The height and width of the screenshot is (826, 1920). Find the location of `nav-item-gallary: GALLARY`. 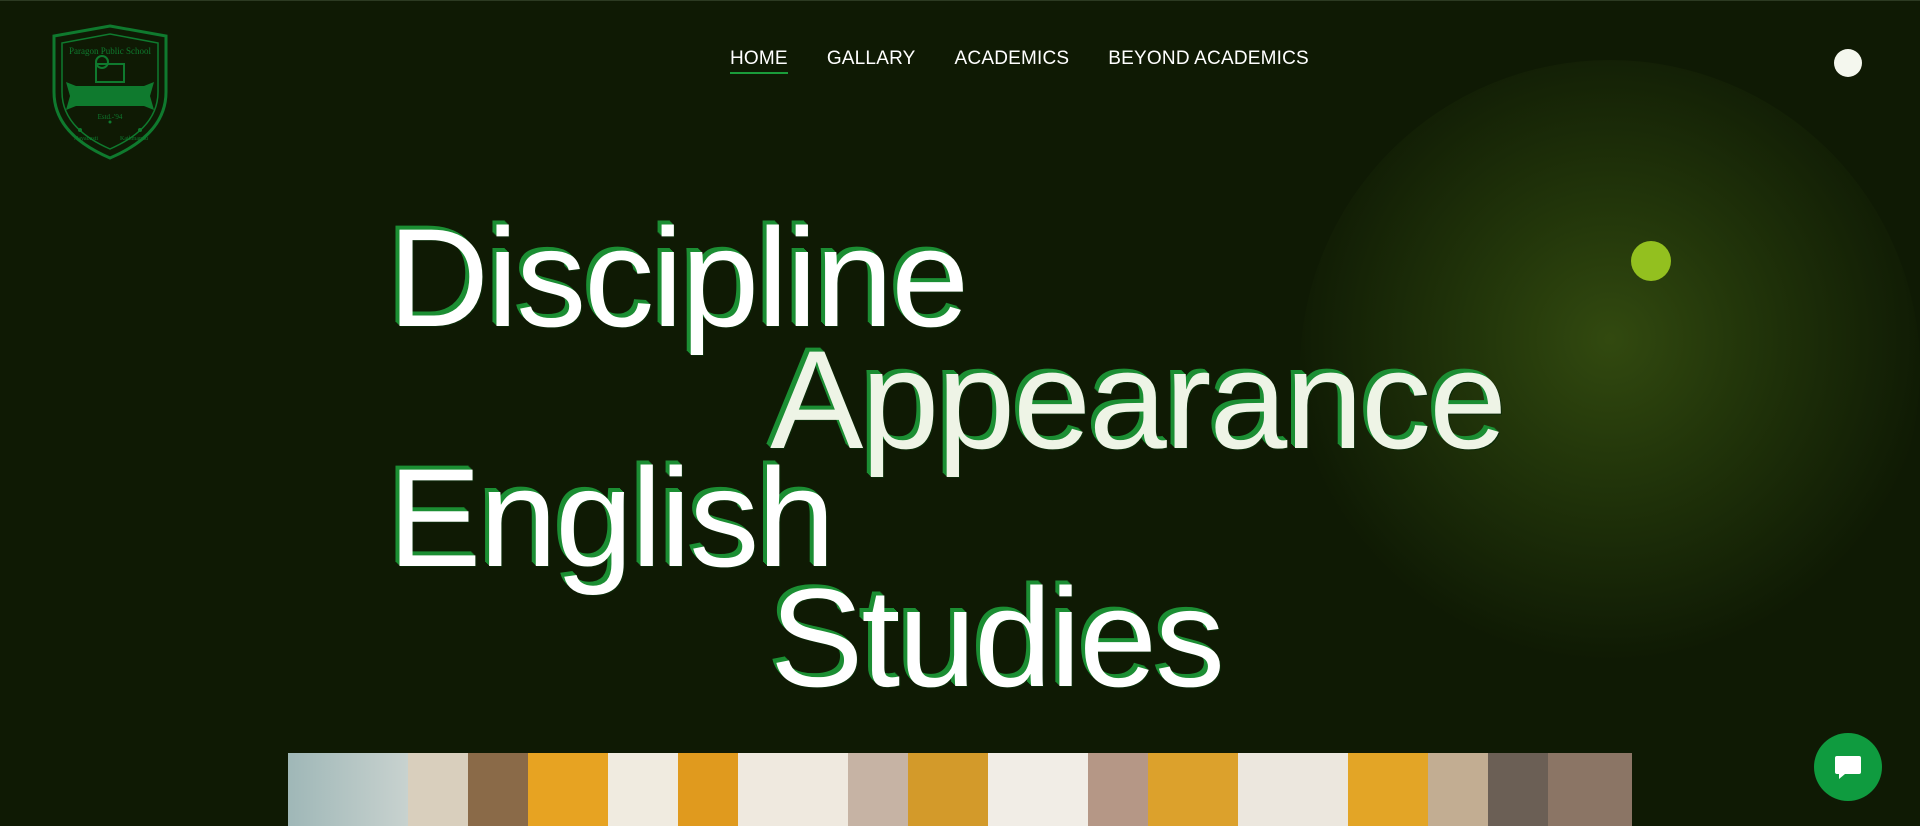

nav-item-gallary: GALLARY is located at coordinates (871, 61).